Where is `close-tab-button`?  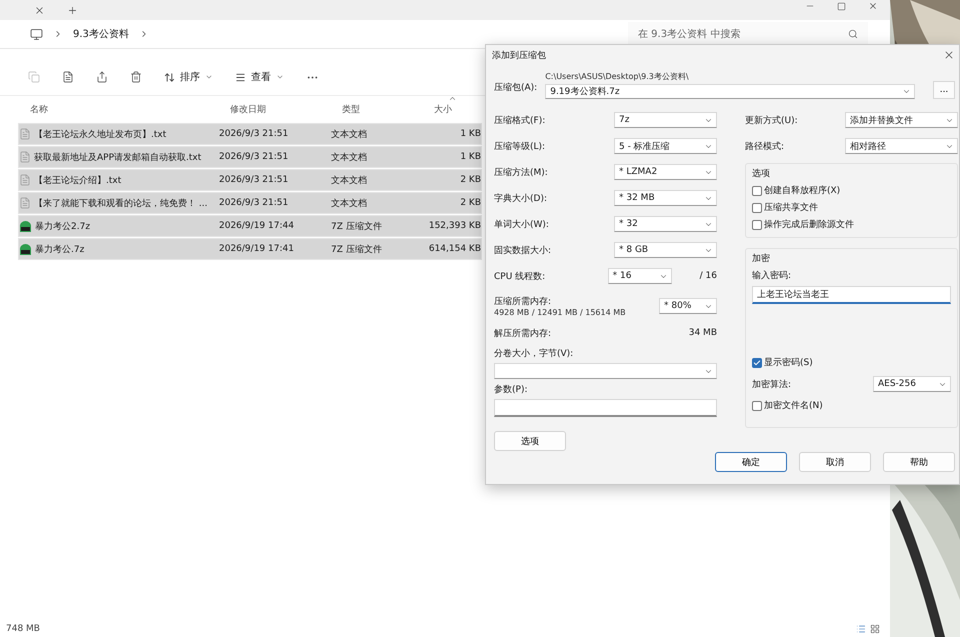 close-tab-button is located at coordinates (39, 10).